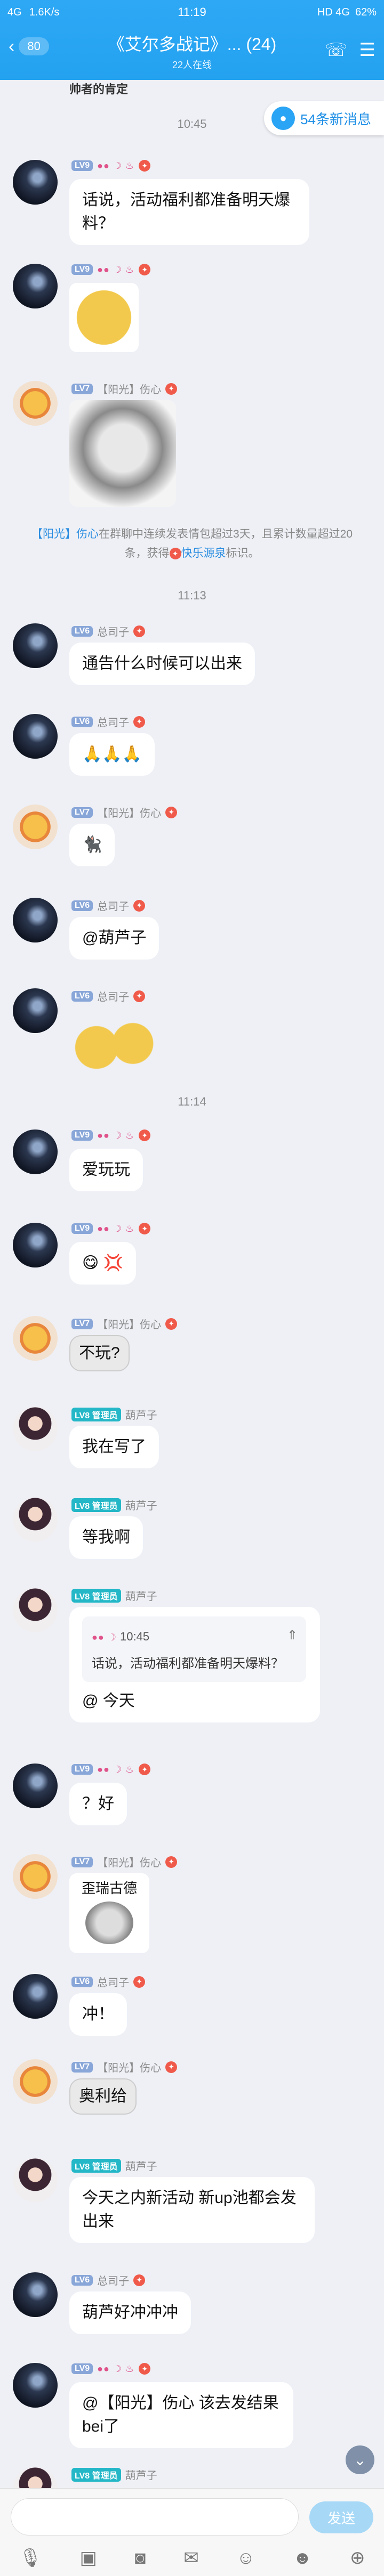 The image size is (384, 2576). What do you see at coordinates (102, 1263) in the screenshot?
I see `message-bubble: 😋 💢` at bounding box center [102, 1263].